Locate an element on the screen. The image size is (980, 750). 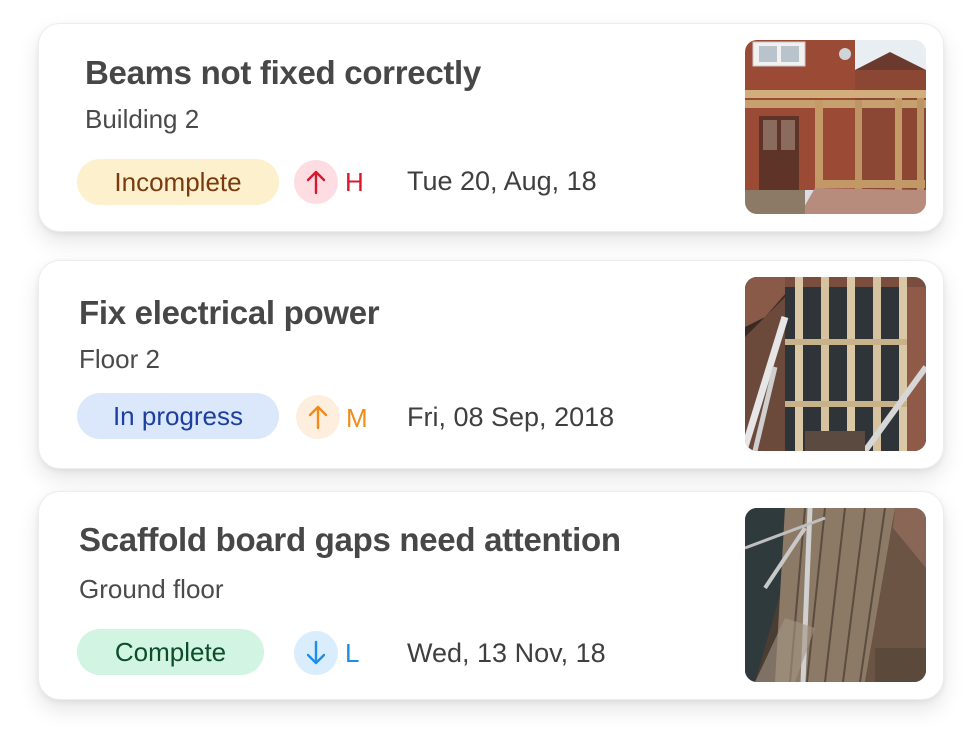
priority-letter: M is located at coordinates (357, 418).